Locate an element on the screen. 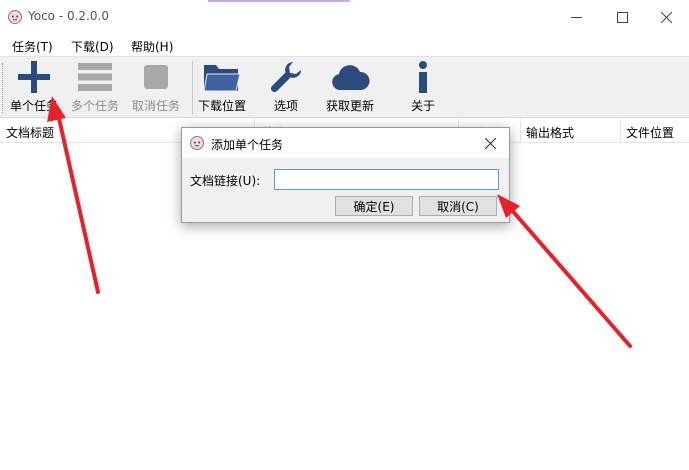 Image resolution: width=689 pixels, height=470 pixels. document-link-input is located at coordinates (386, 179).